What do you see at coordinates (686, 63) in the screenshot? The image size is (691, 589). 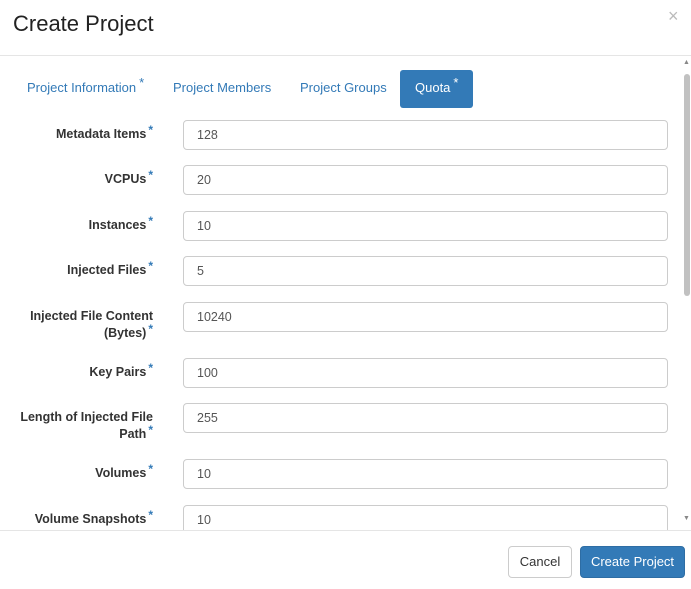 I see `scroll-up-icon: ▲` at bounding box center [686, 63].